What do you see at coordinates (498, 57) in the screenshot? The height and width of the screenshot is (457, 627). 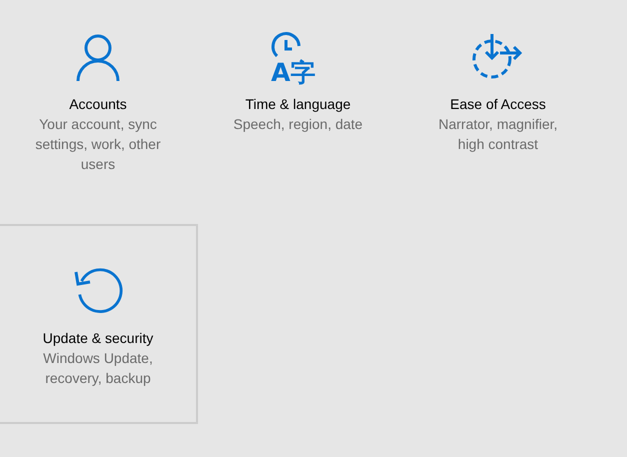 I see `clock-arrows-icon` at bounding box center [498, 57].